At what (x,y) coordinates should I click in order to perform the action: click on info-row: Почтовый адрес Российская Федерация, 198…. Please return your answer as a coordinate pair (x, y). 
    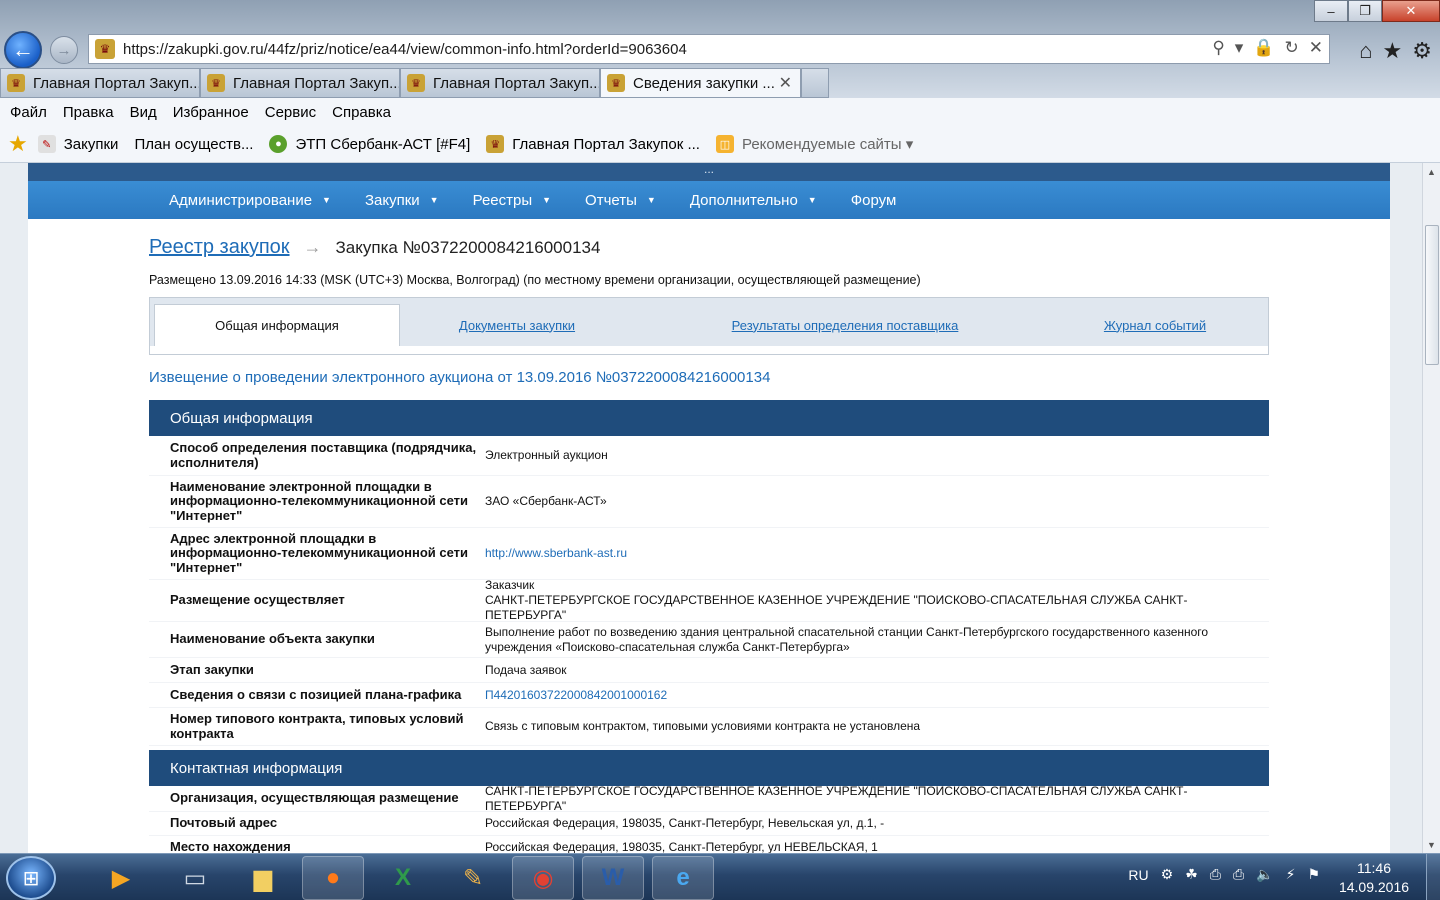
    Looking at the image, I should click on (709, 824).